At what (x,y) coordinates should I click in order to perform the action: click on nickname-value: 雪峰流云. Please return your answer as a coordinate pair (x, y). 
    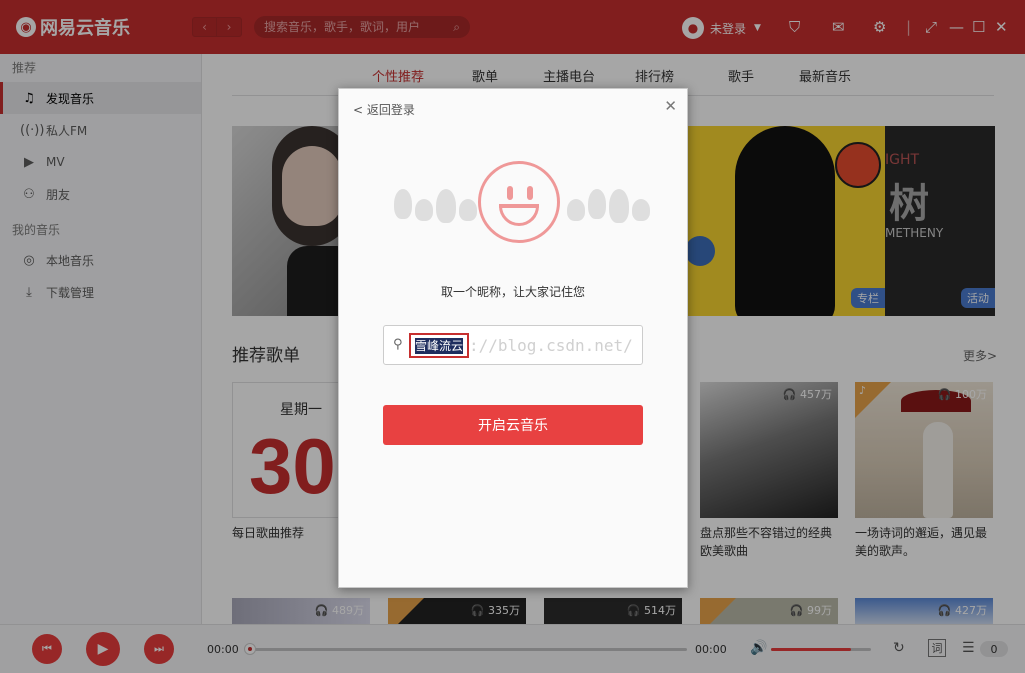
    Looking at the image, I should click on (439, 346).